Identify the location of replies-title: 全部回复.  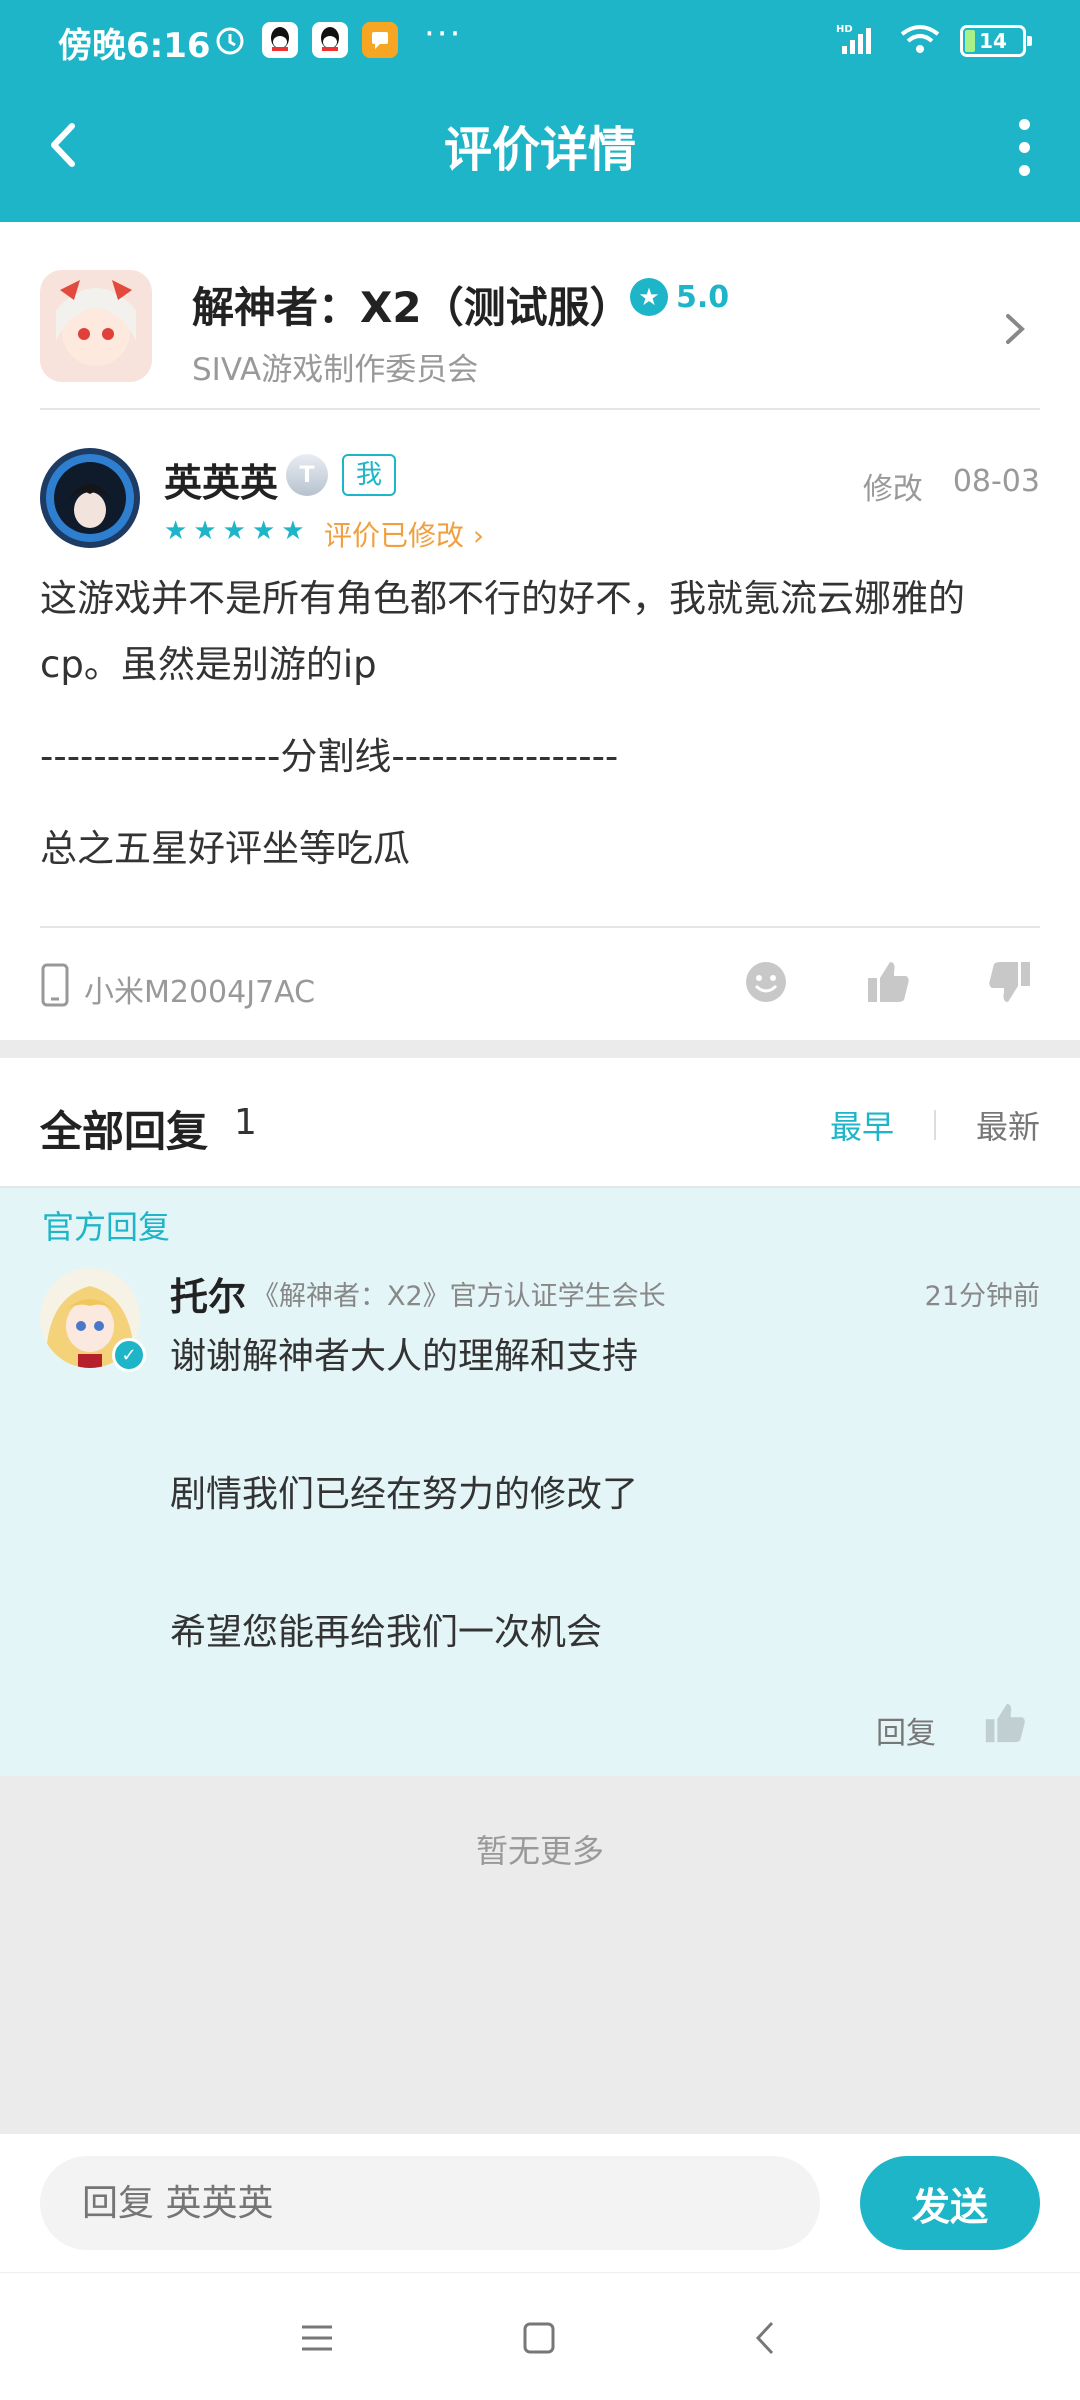
(124, 1131).